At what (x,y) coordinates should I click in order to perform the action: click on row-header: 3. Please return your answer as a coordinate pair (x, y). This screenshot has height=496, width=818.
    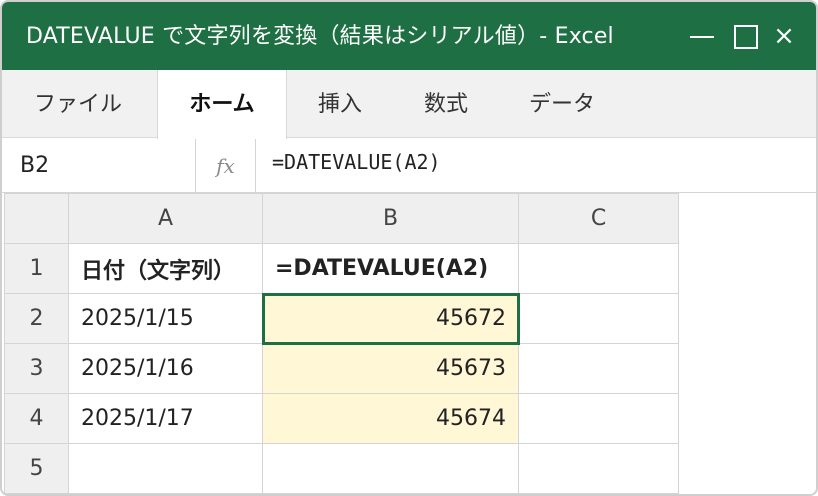
    Looking at the image, I should click on (36, 368).